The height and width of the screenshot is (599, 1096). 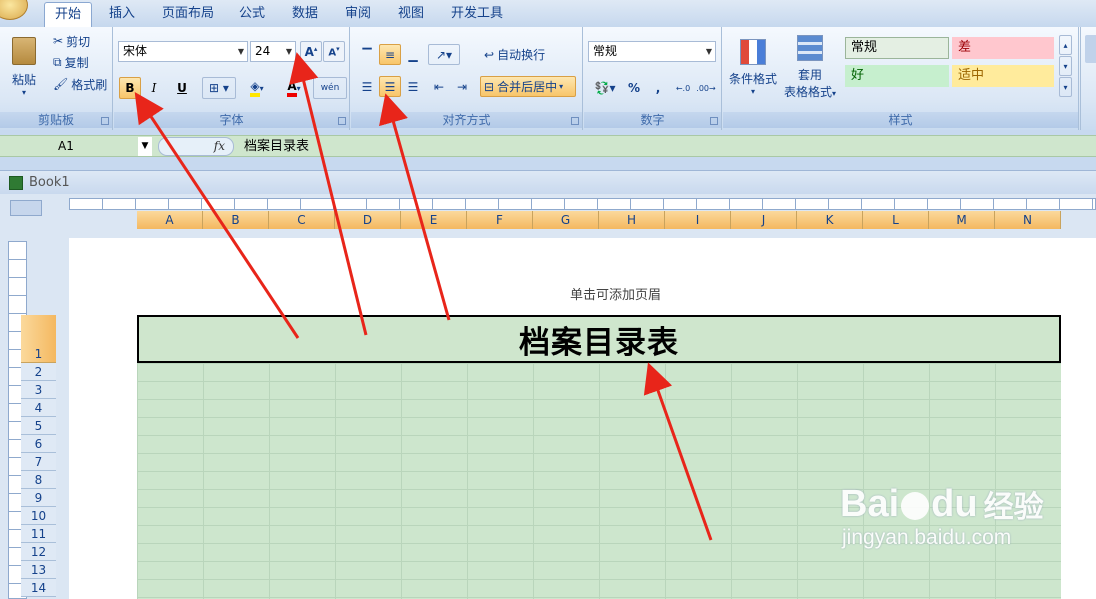 I want to click on arrow-to-center-align, so click(x=415, y=207).